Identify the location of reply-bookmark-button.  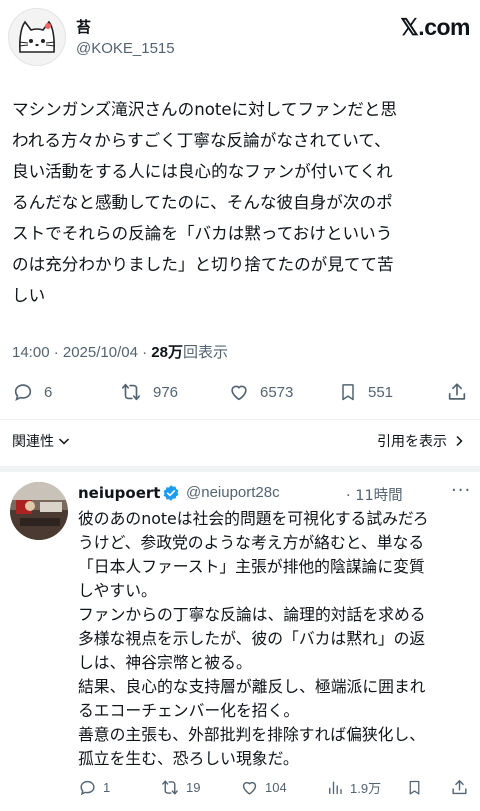
(414, 787).